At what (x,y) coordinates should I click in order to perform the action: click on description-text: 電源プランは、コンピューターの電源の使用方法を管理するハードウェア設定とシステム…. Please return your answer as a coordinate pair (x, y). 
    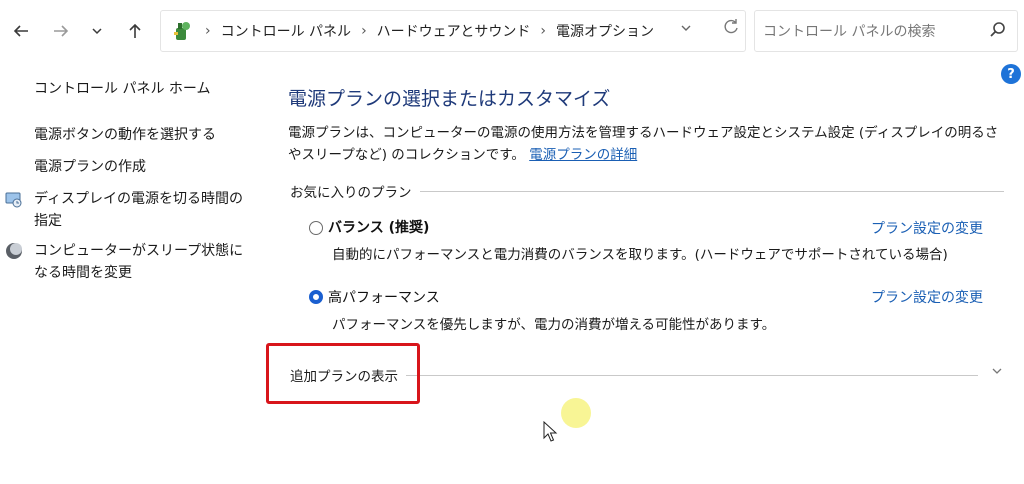
    Looking at the image, I should click on (643, 144).